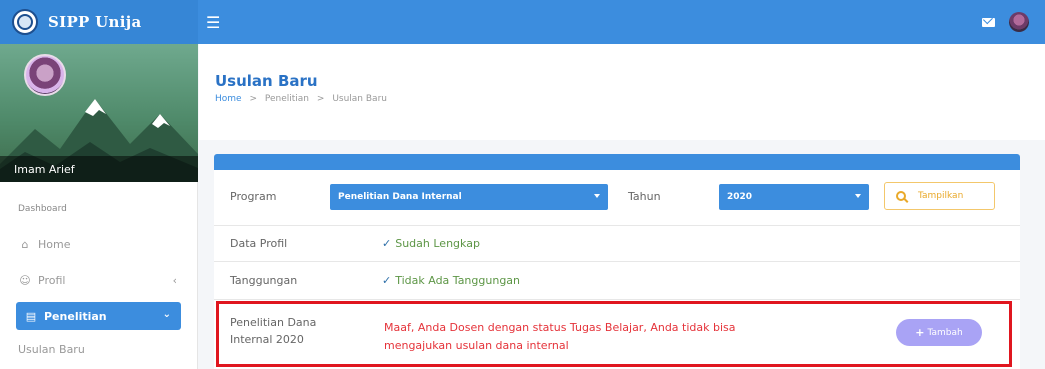 The width and height of the screenshot is (1045, 369). Describe the element at coordinates (216, 22) in the screenshot. I see `hamburger-menu-icon: ☰` at that location.